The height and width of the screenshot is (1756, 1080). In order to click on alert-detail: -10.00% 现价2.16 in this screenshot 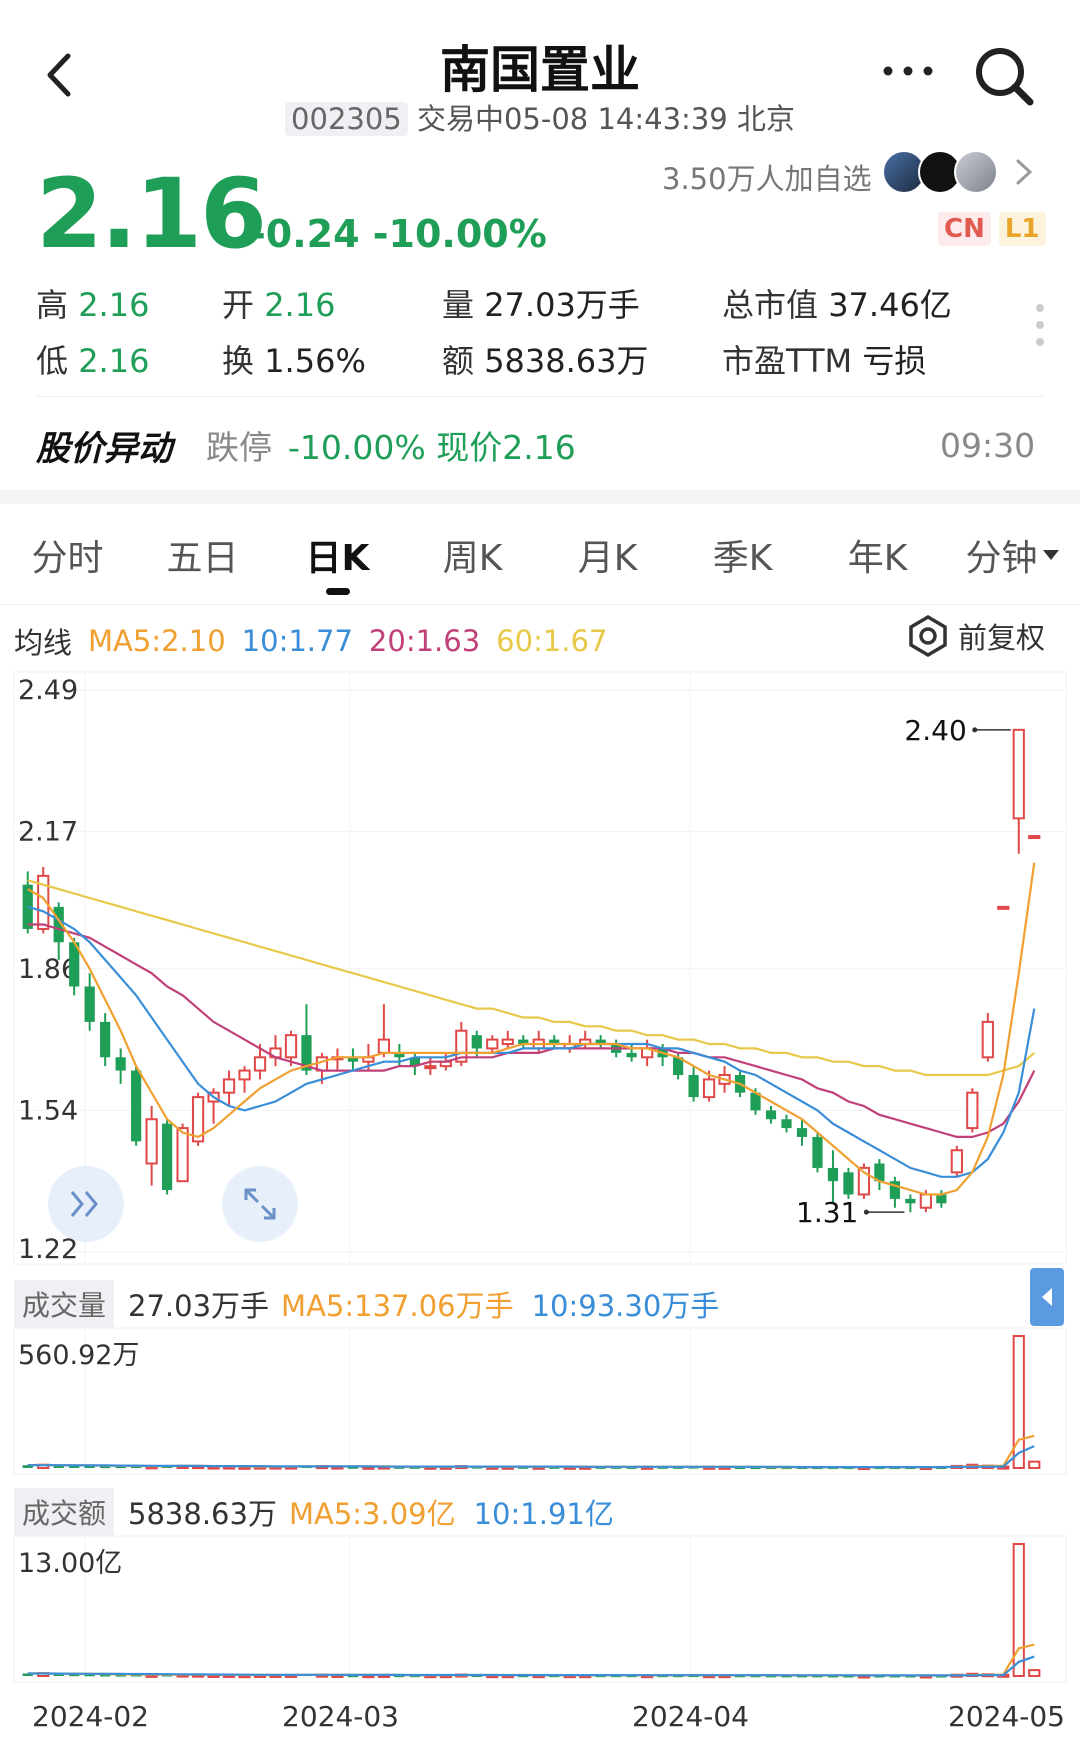, I will do `click(432, 447)`.